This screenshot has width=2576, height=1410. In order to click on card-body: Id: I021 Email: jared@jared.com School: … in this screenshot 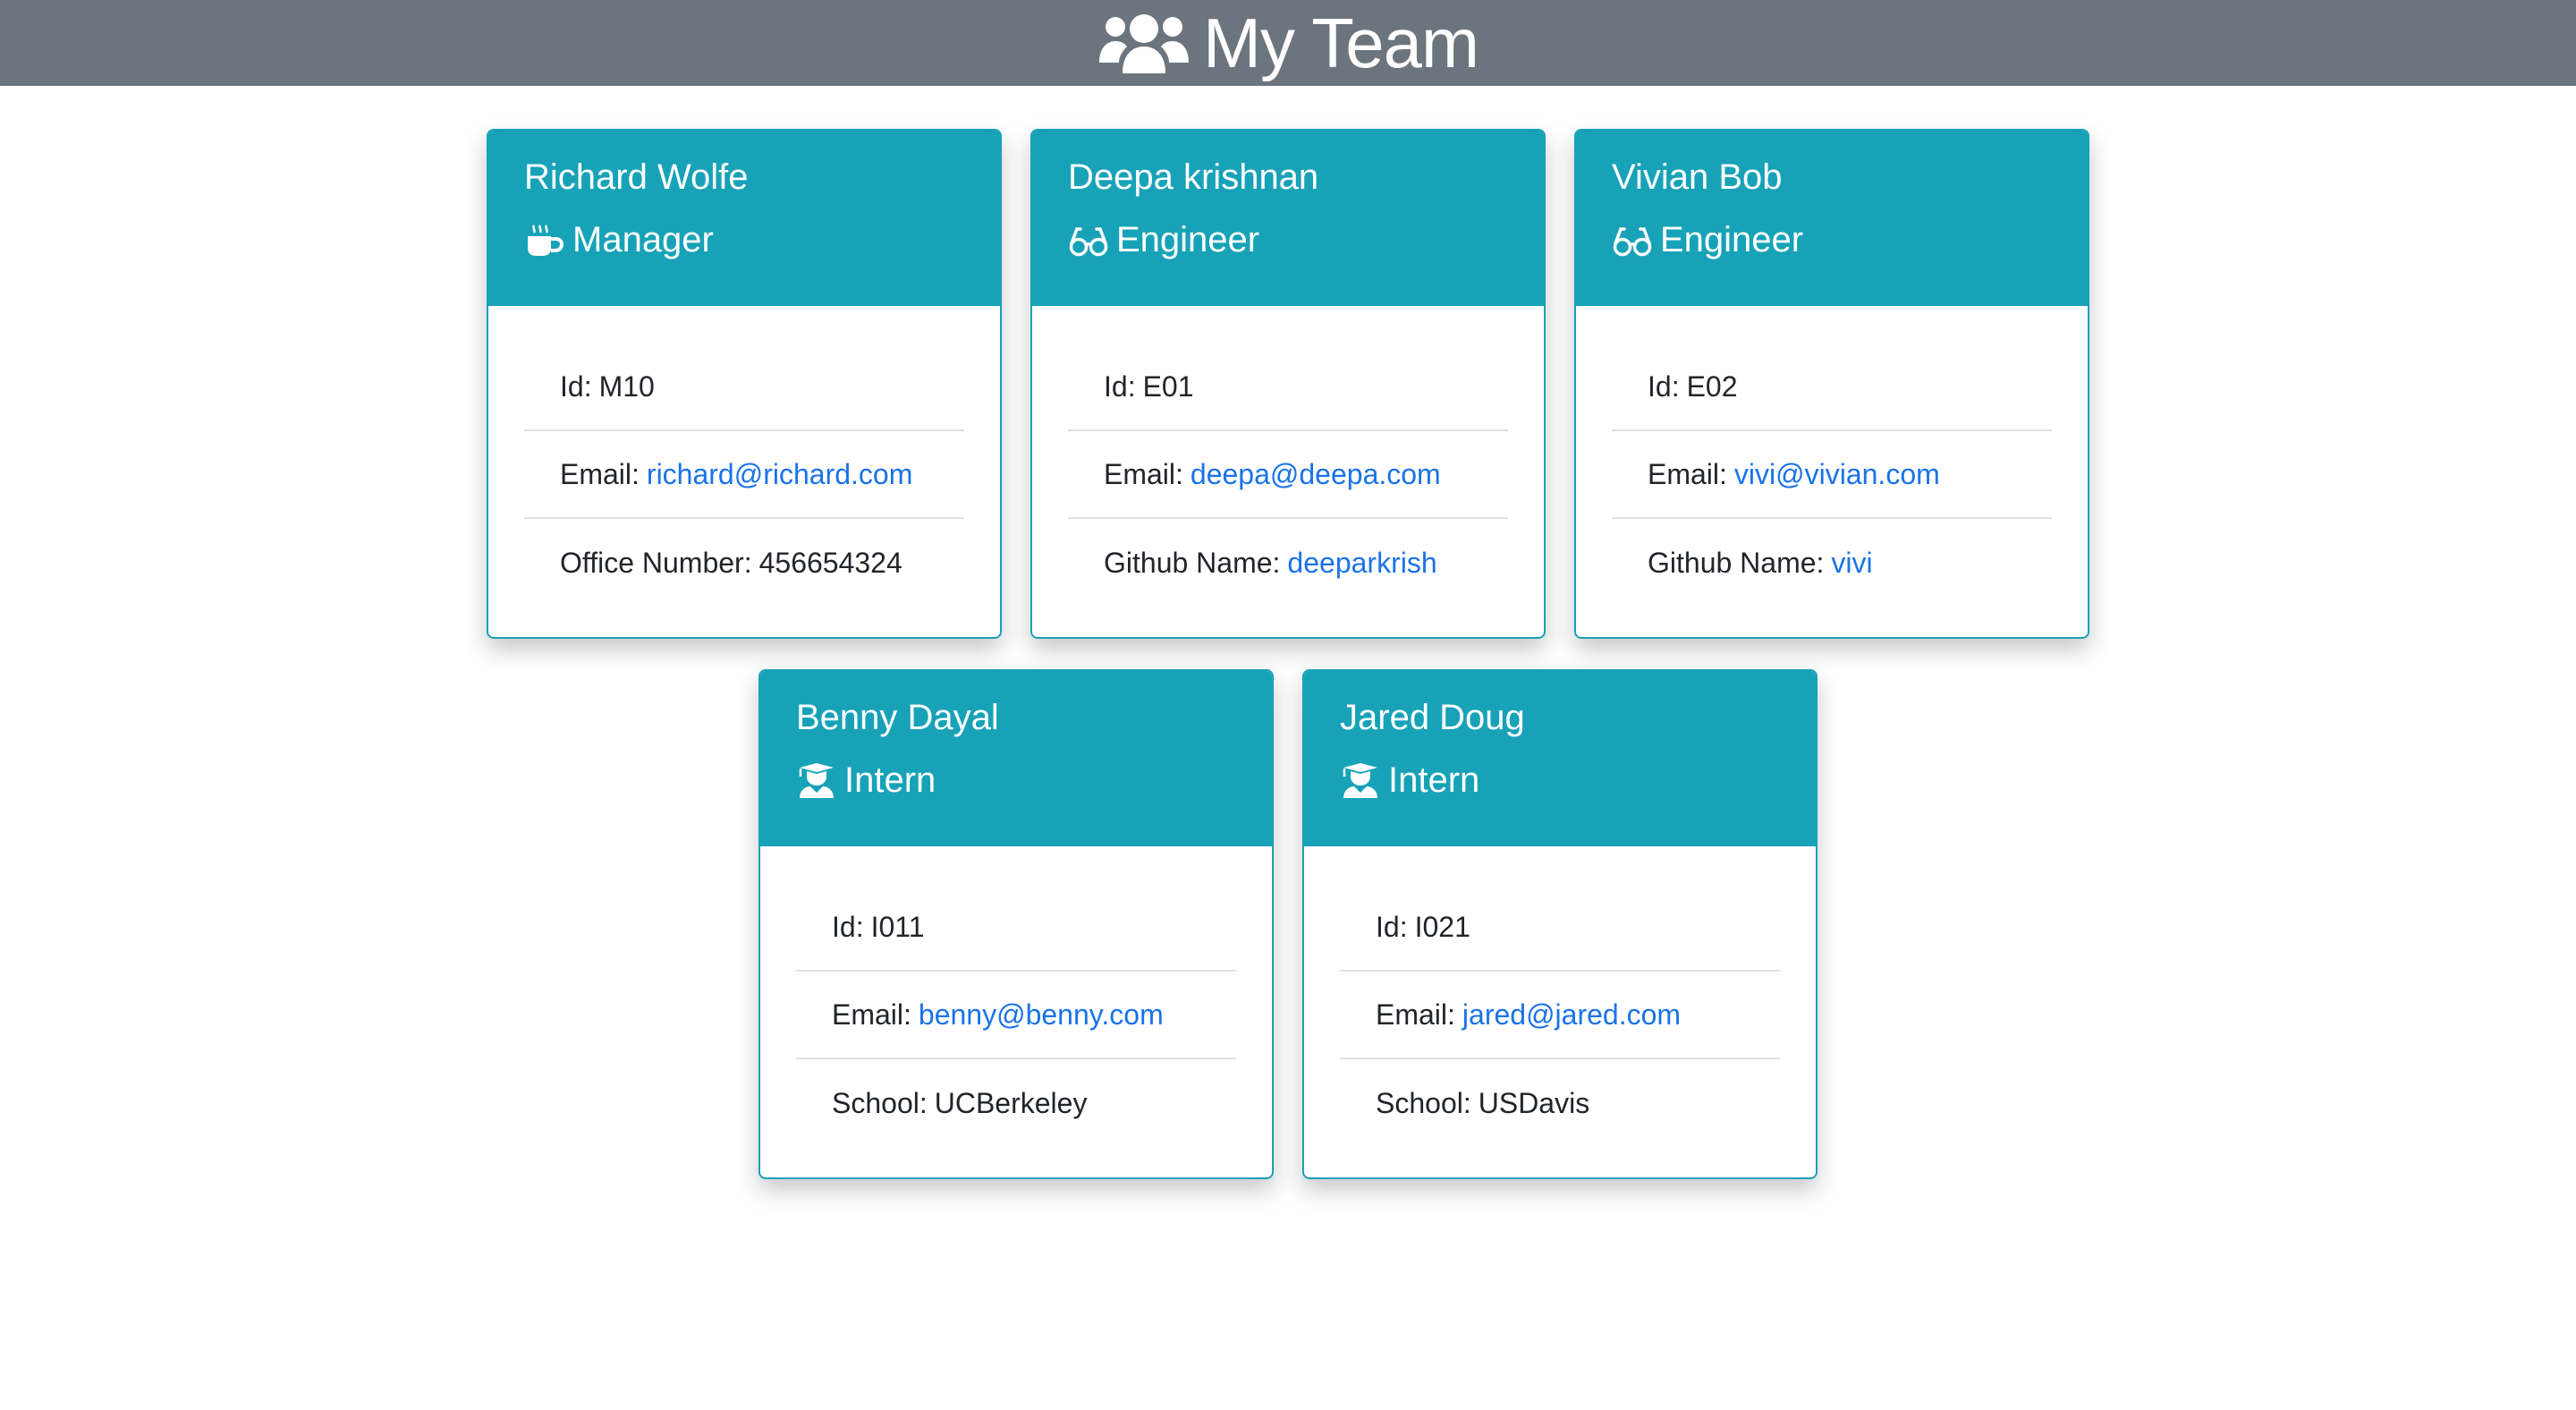, I will do `click(1560, 996)`.